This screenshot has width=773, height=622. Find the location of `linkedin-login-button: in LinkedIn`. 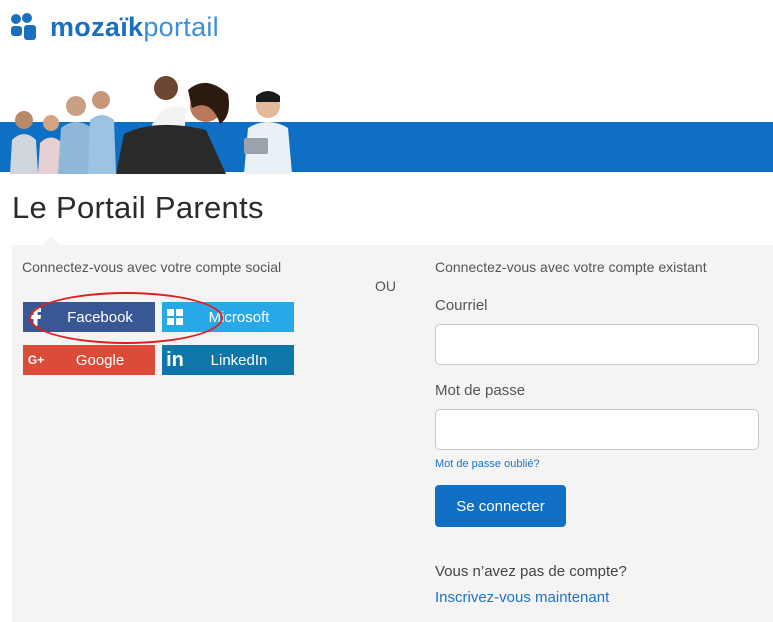

linkedin-login-button: in LinkedIn is located at coordinates (228, 360).